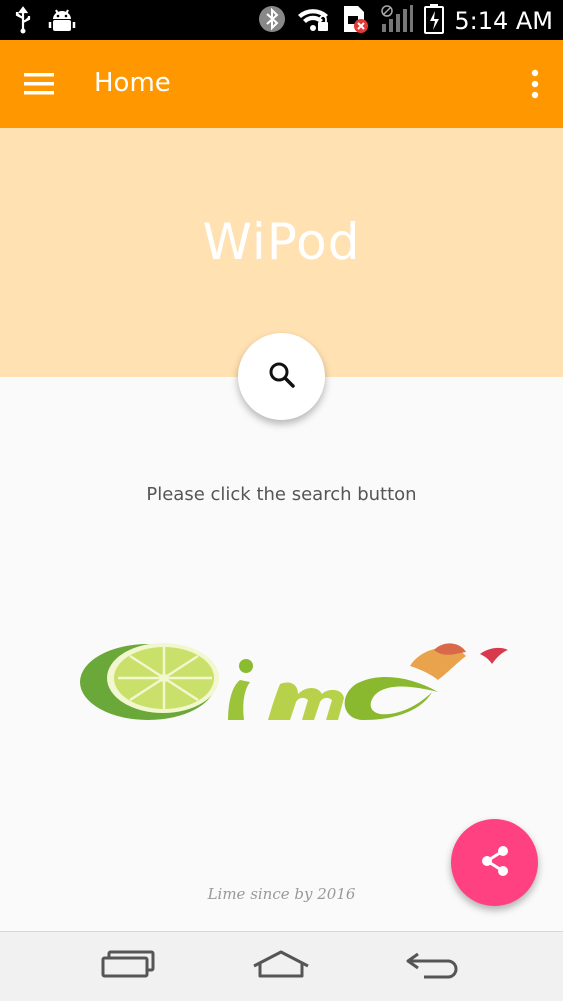 The height and width of the screenshot is (1001, 563). Describe the element at coordinates (397, 21) in the screenshot. I see `signal-icon` at that location.